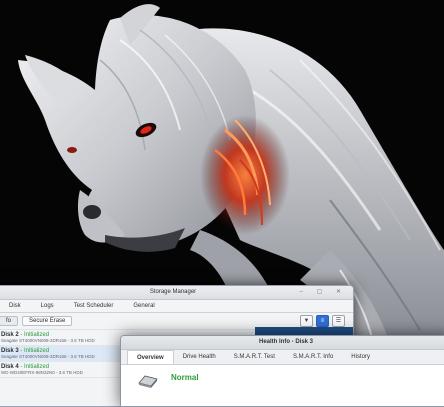 The width and height of the screenshot is (444, 407). I want to click on storage-manager-title: Storage Manager, so click(173, 292).